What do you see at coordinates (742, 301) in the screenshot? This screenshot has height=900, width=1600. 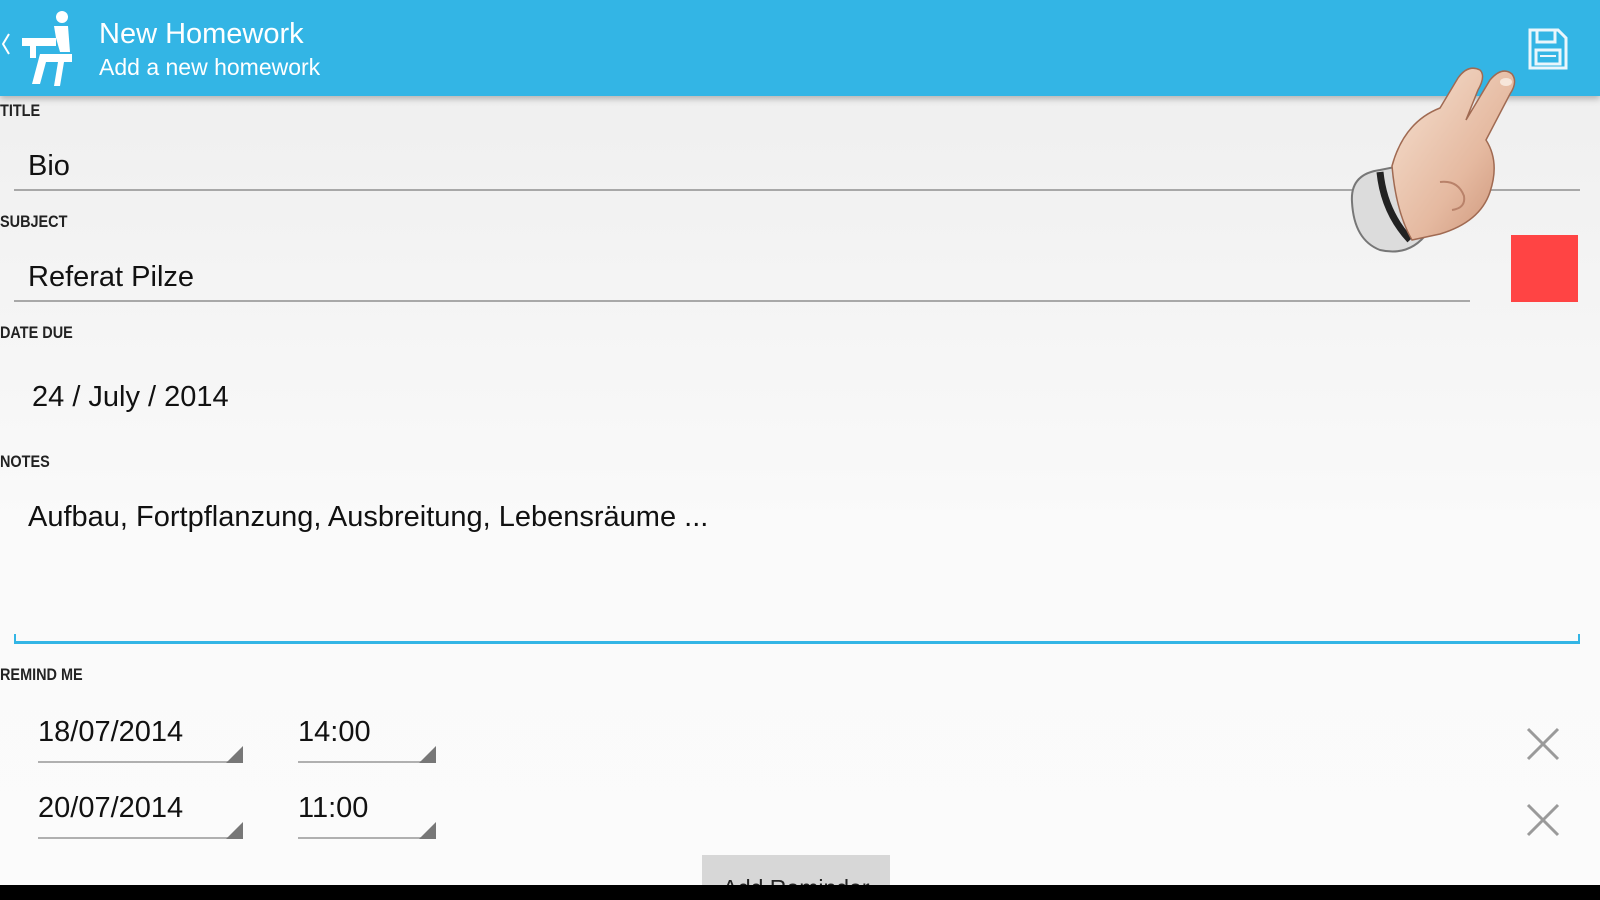 I see `subject-underline` at bounding box center [742, 301].